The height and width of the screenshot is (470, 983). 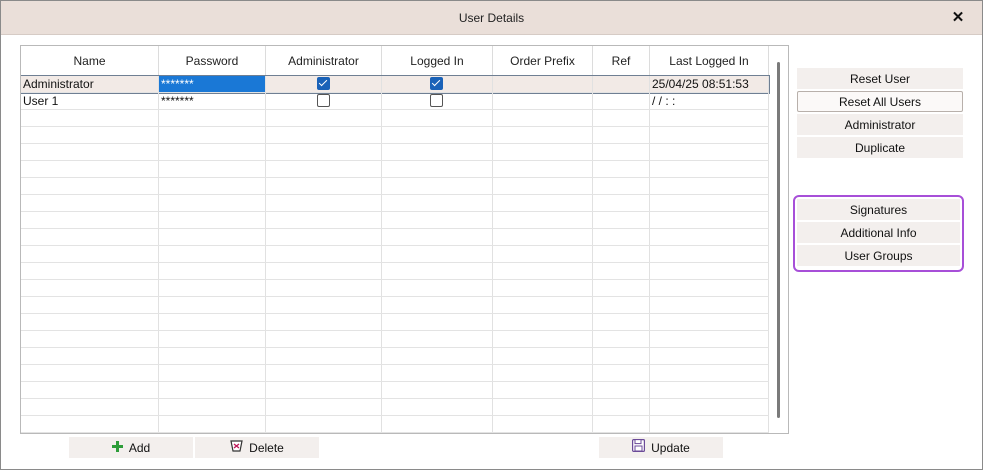 What do you see at coordinates (90, 61) in the screenshot?
I see `column-header-name: Name` at bounding box center [90, 61].